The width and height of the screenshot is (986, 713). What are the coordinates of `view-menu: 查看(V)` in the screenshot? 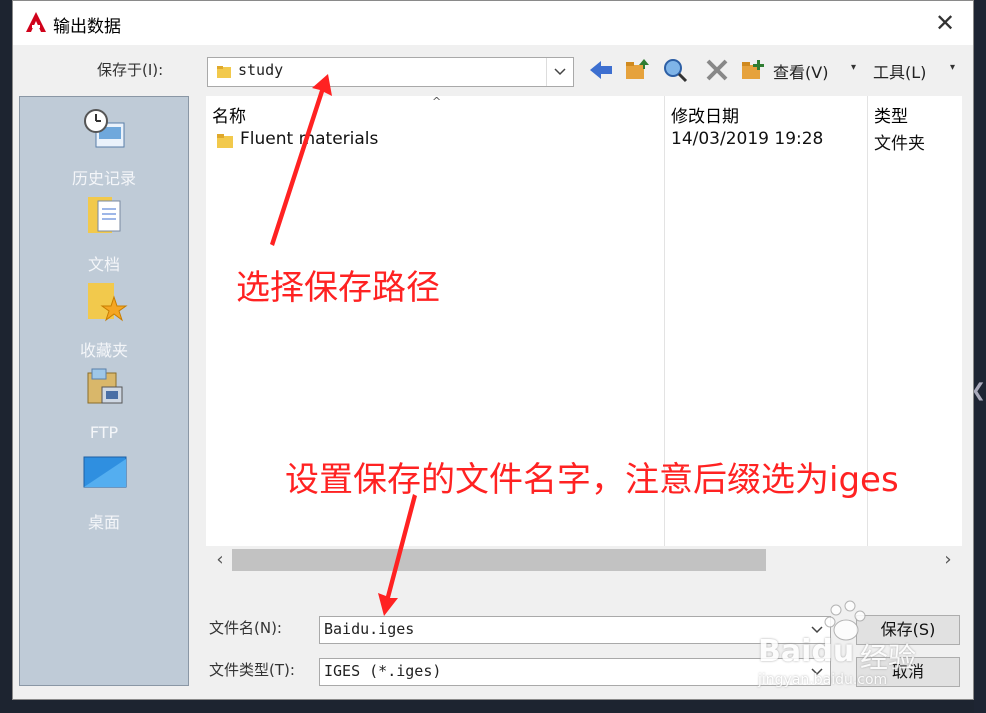 It's located at (800, 71).